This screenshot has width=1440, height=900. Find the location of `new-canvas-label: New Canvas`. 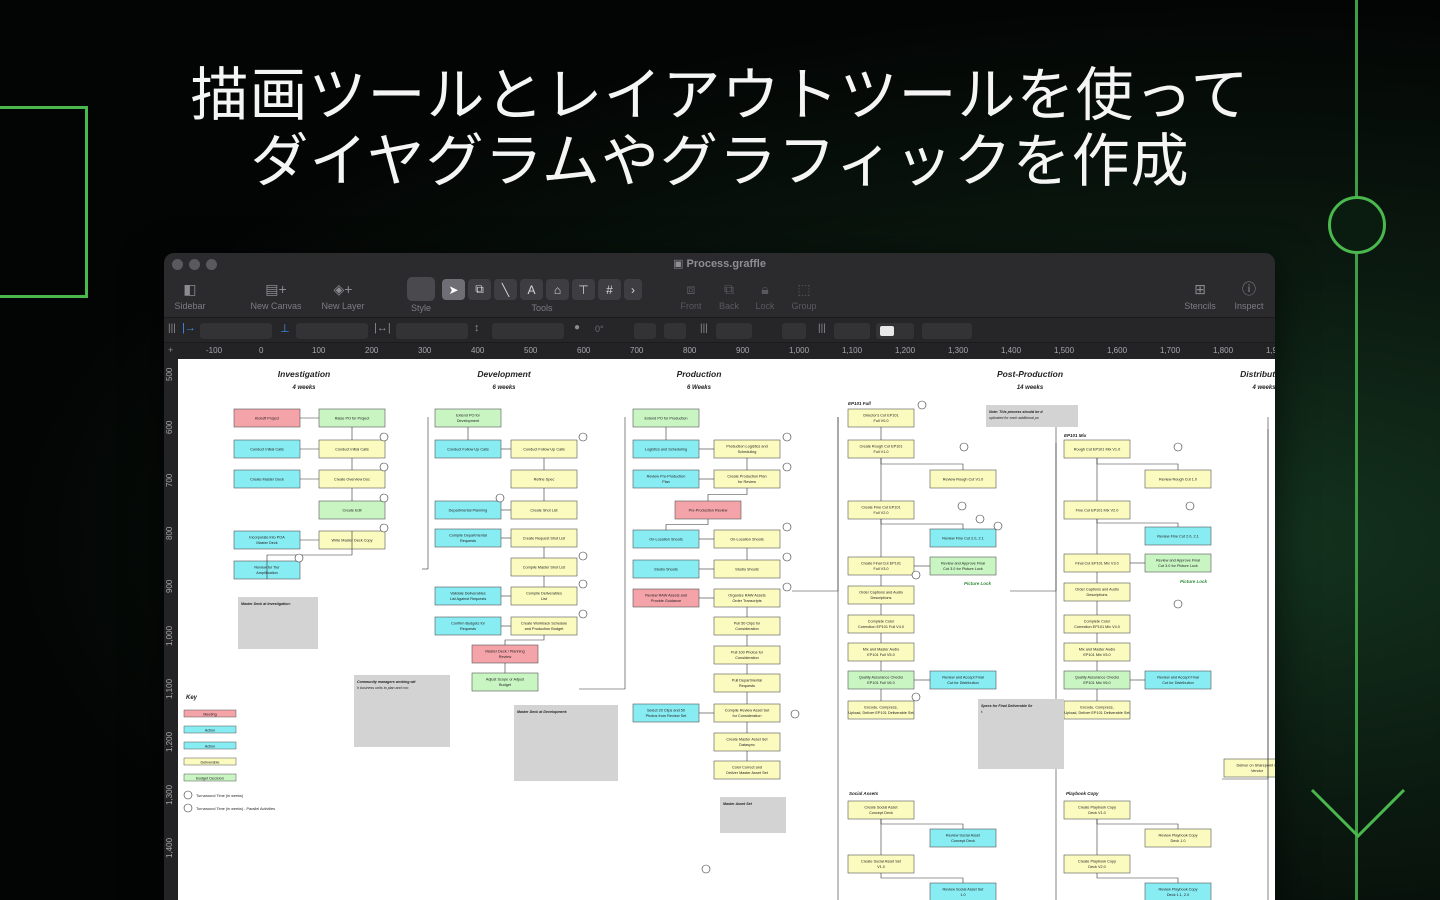

new-canvas-label: New Canvas is located at coordinates (276, 306).